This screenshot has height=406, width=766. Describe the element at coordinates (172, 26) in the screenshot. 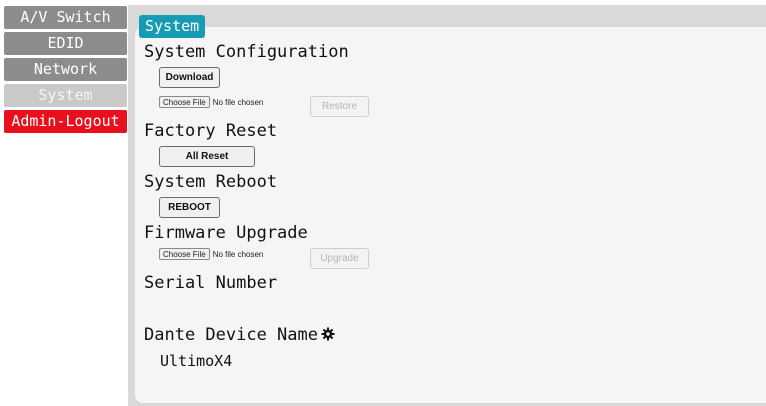

I see `tab-system: System` at that location.